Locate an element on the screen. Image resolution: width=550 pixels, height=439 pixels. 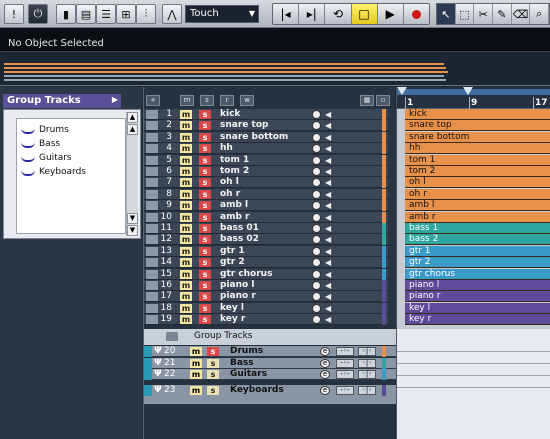
track-name: Bass is located at coordinates (242, 363).